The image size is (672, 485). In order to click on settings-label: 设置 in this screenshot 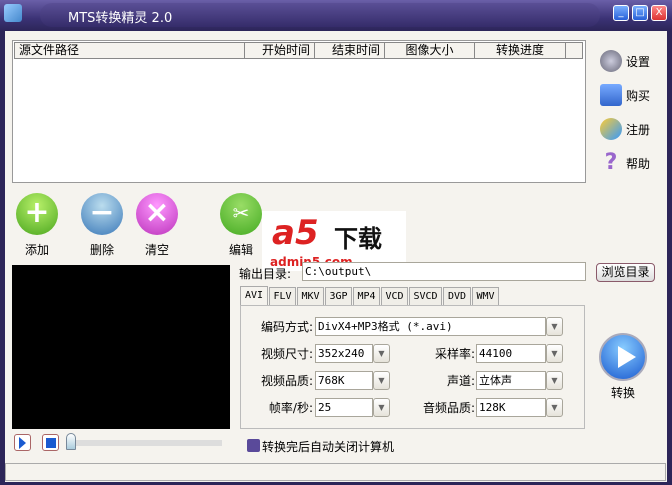, I will do `click(638, 61)`.